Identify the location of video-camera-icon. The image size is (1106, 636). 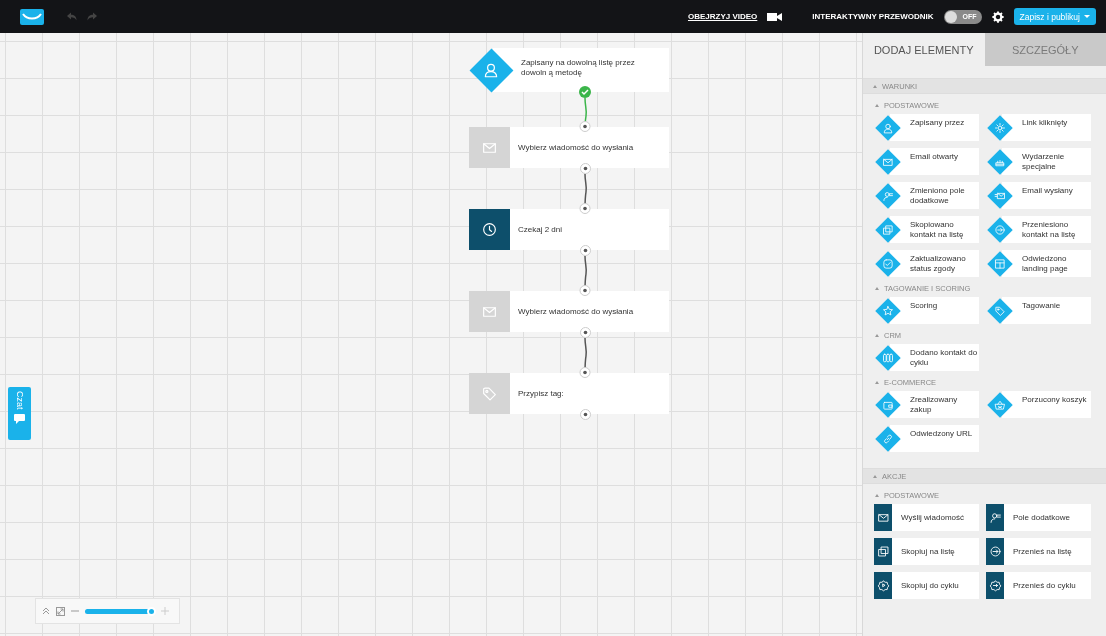
(775, 16).